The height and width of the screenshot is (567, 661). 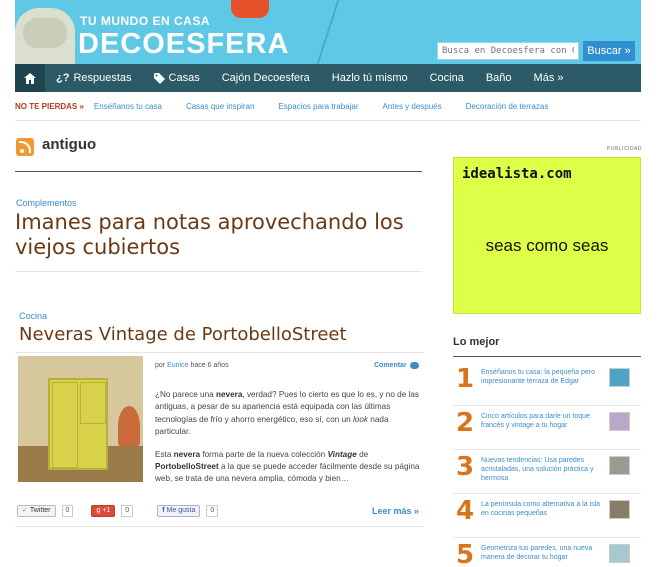 I want to click on gplus-icon: g, so click(x=98, y=510).